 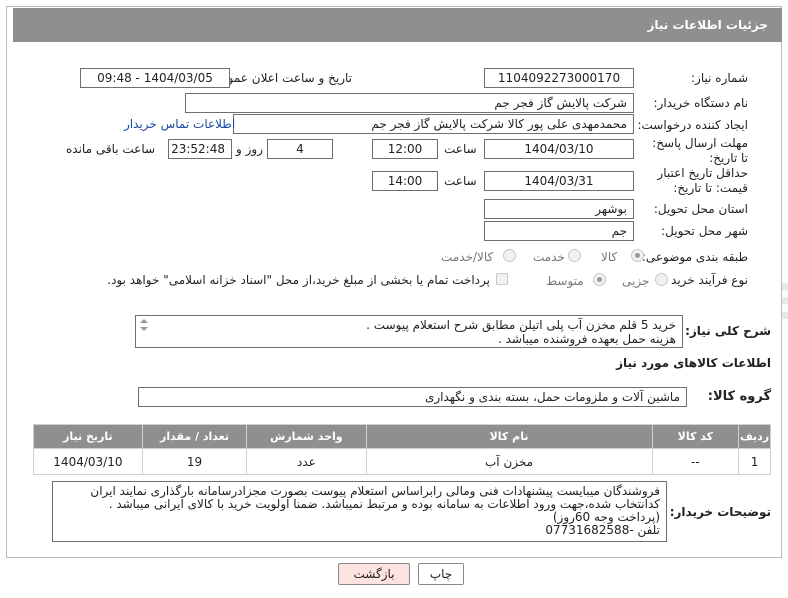 What do you see at coordinates (460, 149) in the screenshot?
I see `reply-time-label: ساعت` at bounding box center [460, 149].